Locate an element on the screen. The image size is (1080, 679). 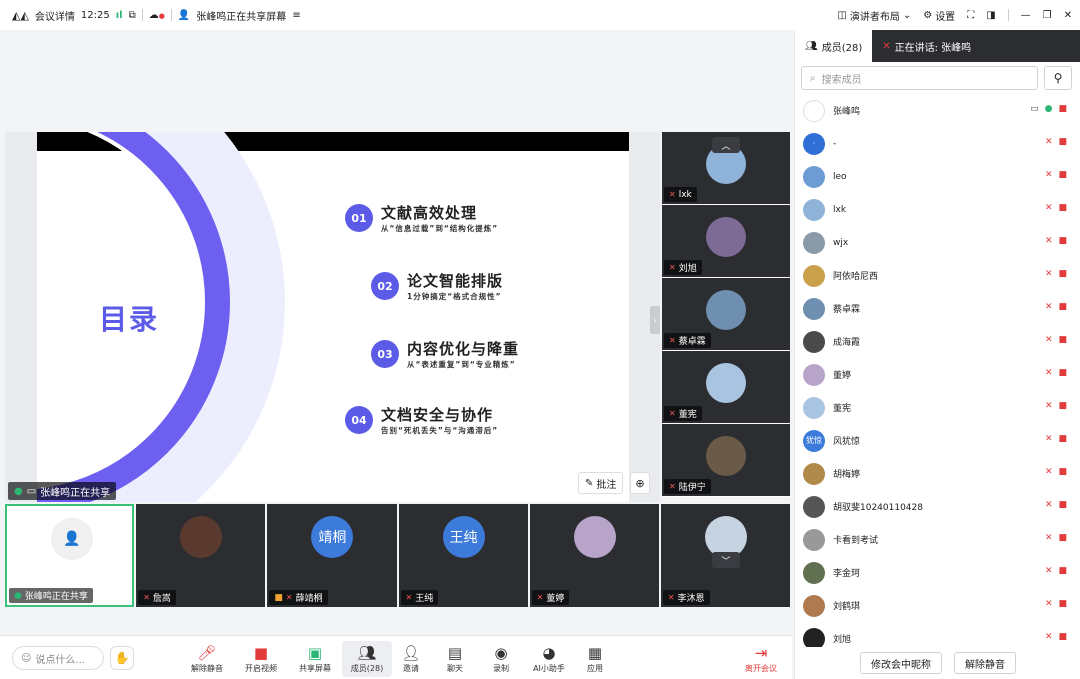
member-row: 阿依哈尼西 ✕ ■ is located at coordinates (937, 275).